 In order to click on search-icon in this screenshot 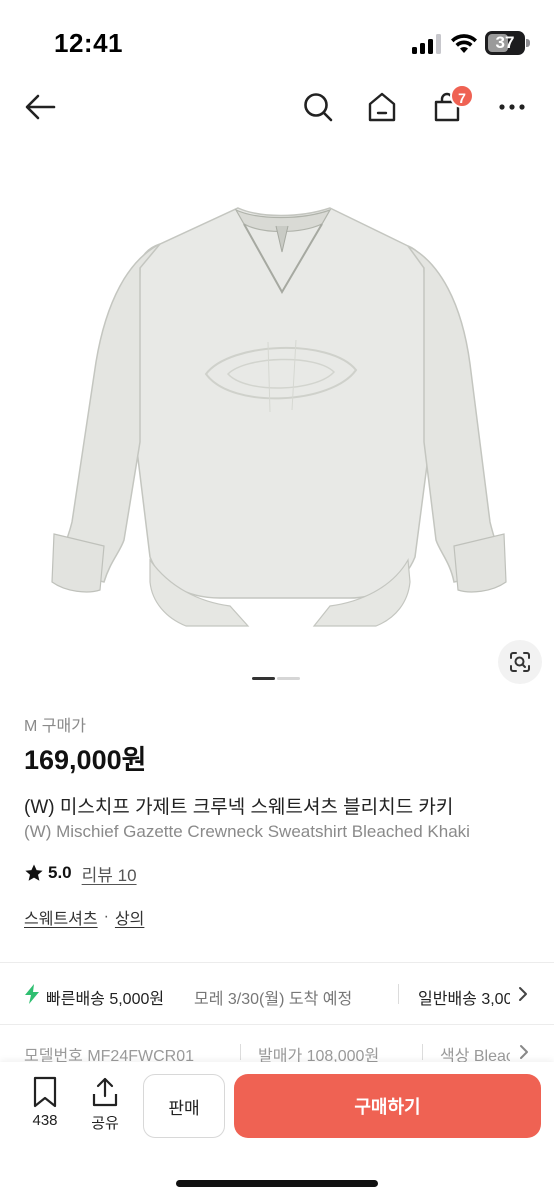, I will do `click(318, 107)`.